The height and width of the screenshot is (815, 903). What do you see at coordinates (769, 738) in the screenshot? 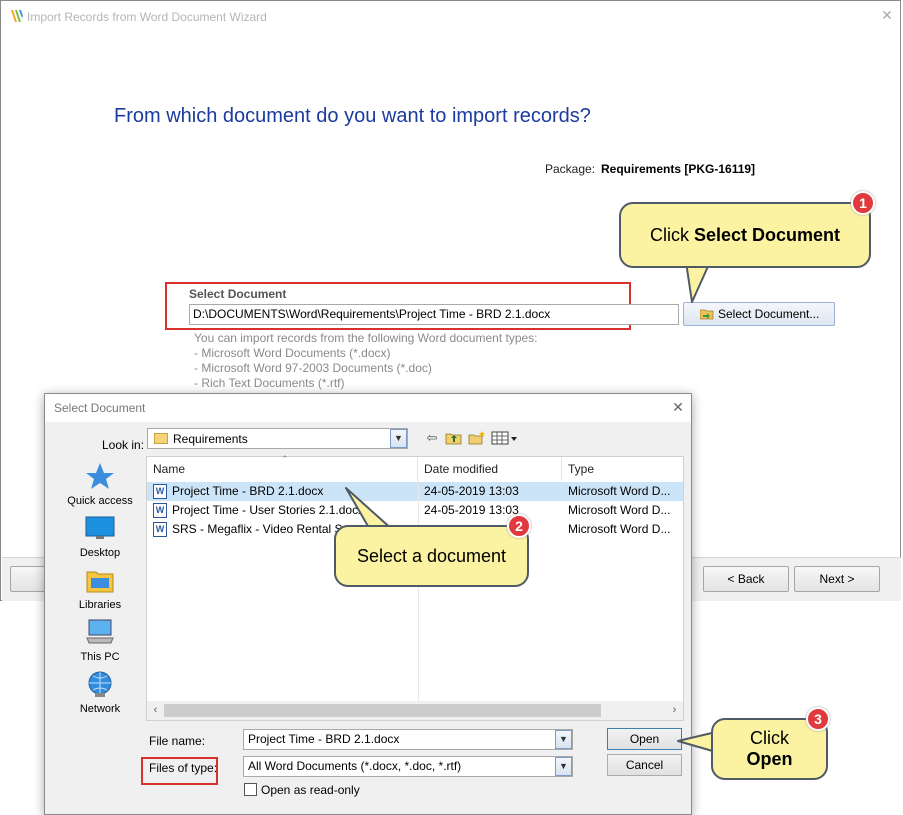
I see `callout-3-line1: Click` at bounding box center [769, 738].